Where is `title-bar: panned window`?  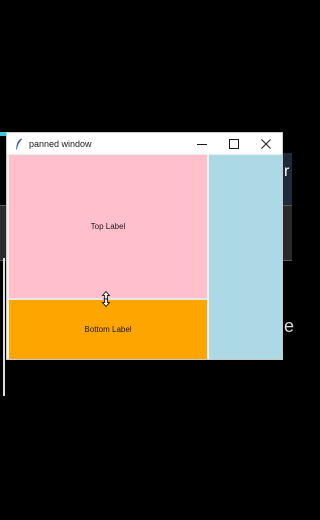 title-bar: panned window is located at coordinates (144, 143).